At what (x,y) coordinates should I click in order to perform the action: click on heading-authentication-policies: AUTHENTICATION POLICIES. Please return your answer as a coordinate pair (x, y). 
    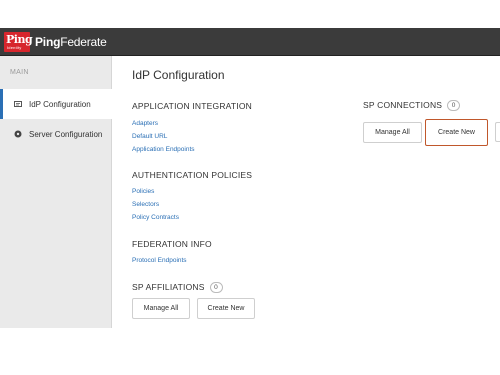
    Looking at the image, I should click on (192, 175).